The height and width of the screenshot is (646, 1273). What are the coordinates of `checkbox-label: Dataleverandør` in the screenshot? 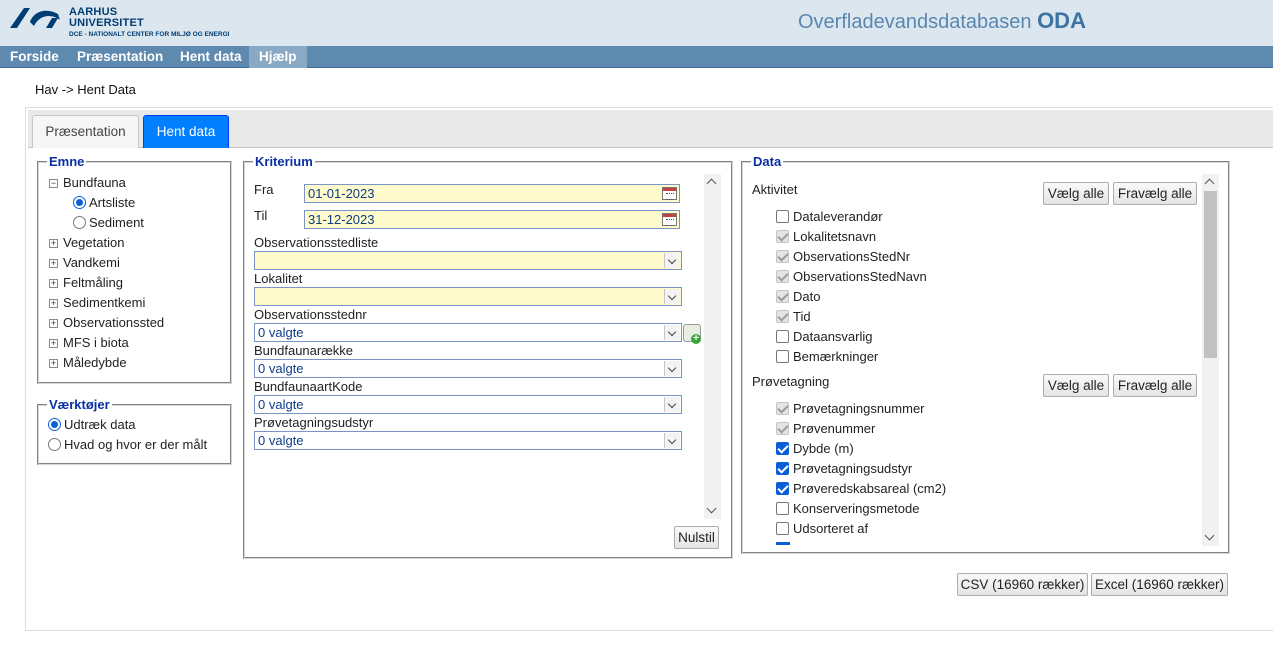 It's located at (838, 216).